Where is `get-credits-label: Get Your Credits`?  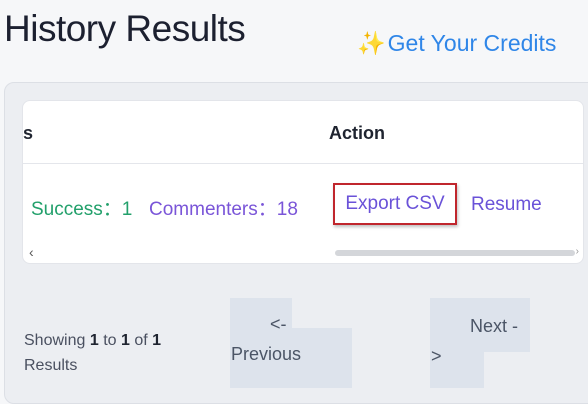 get-credits-label: Get Your Credits is located at coordinates (472, 43).